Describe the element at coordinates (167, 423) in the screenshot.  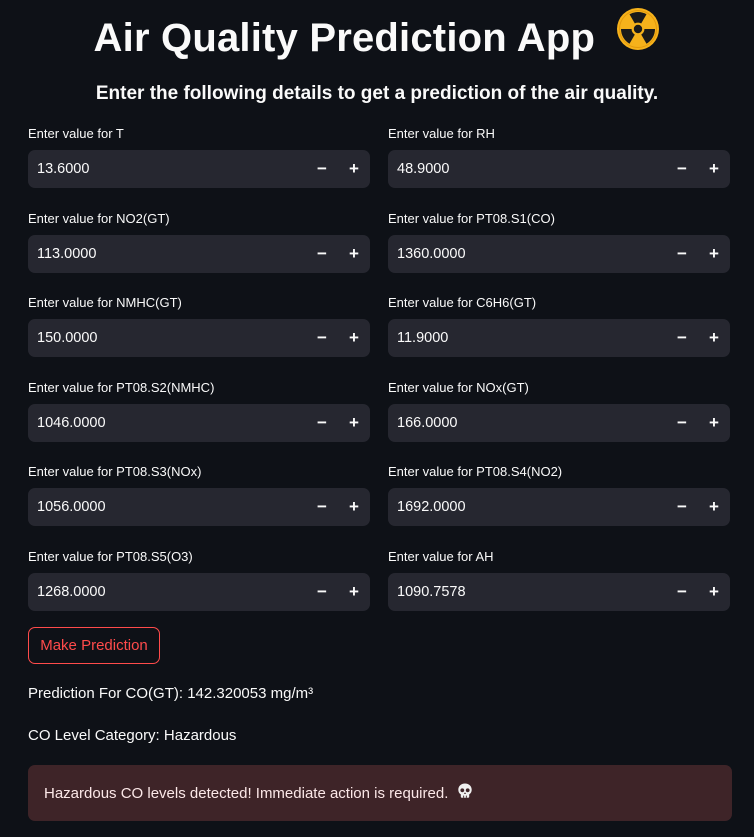
I see `number-input-value: 1046.0000` at that location.